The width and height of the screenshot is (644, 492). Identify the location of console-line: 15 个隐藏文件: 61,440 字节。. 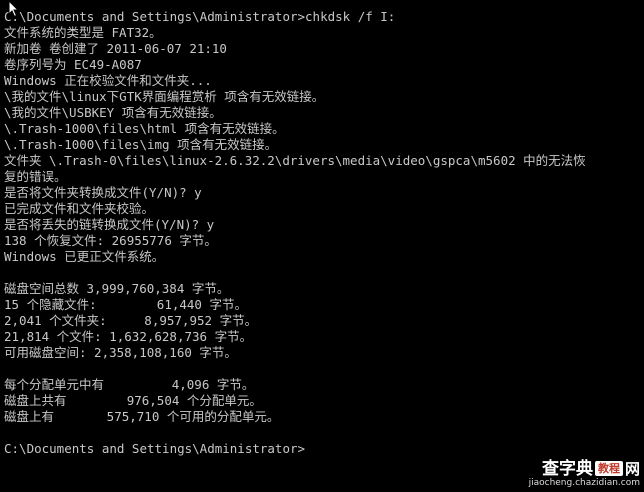
(125, 304).